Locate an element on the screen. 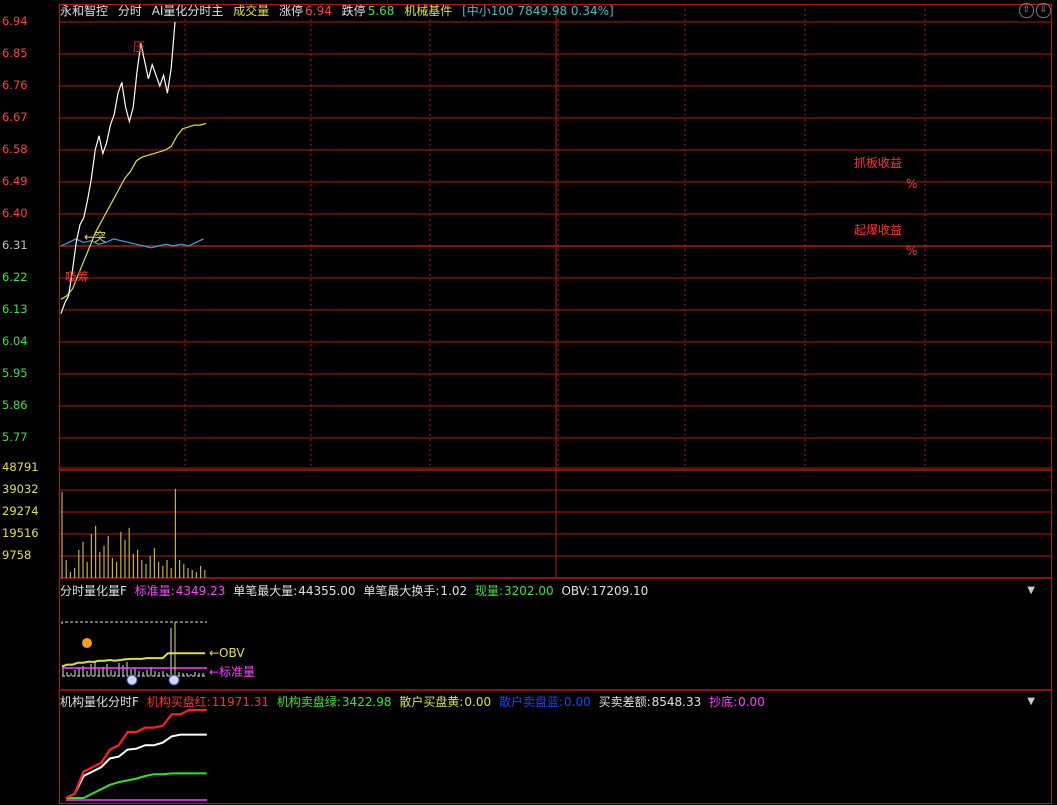 The height and width of the screenshot is (805, 1057). current-volume-label: 现量: is located at coordinates (489, 591).